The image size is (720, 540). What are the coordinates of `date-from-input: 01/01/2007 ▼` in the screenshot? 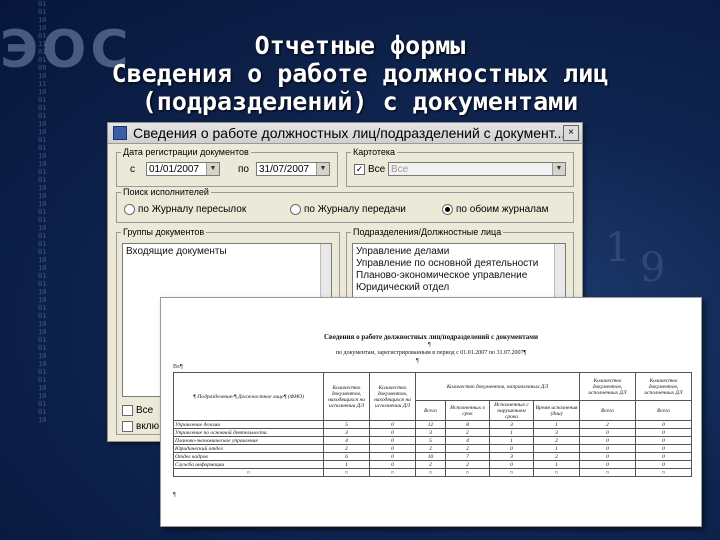 It's located at (183, 169).